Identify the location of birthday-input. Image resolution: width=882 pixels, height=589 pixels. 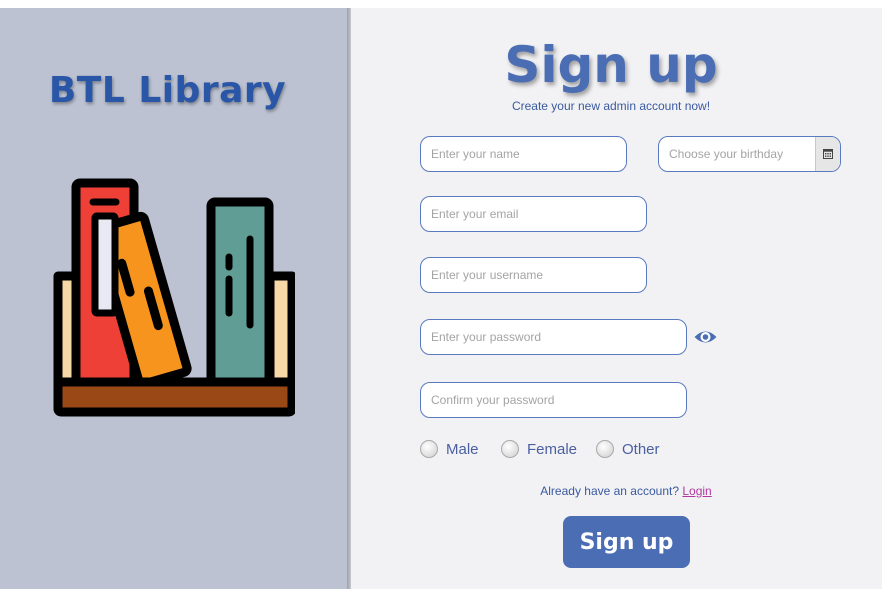
(741, 154).